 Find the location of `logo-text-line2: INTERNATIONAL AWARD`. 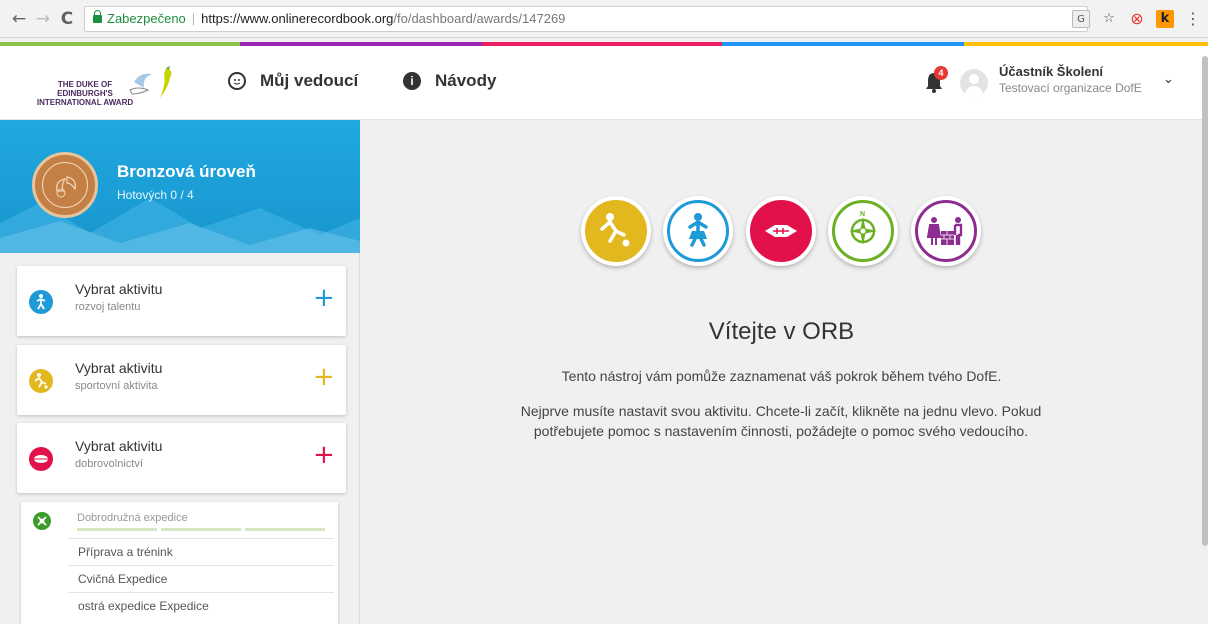

logo-text-line2: INTERNATIONAL AWARD is located at coordinates (85, 102).